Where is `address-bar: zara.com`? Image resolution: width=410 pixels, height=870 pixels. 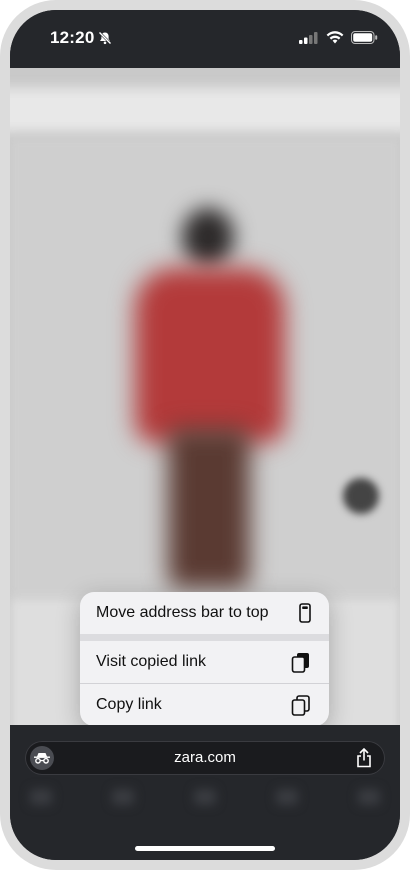
address-bar: zara.com is located at coordinates (205, 758).